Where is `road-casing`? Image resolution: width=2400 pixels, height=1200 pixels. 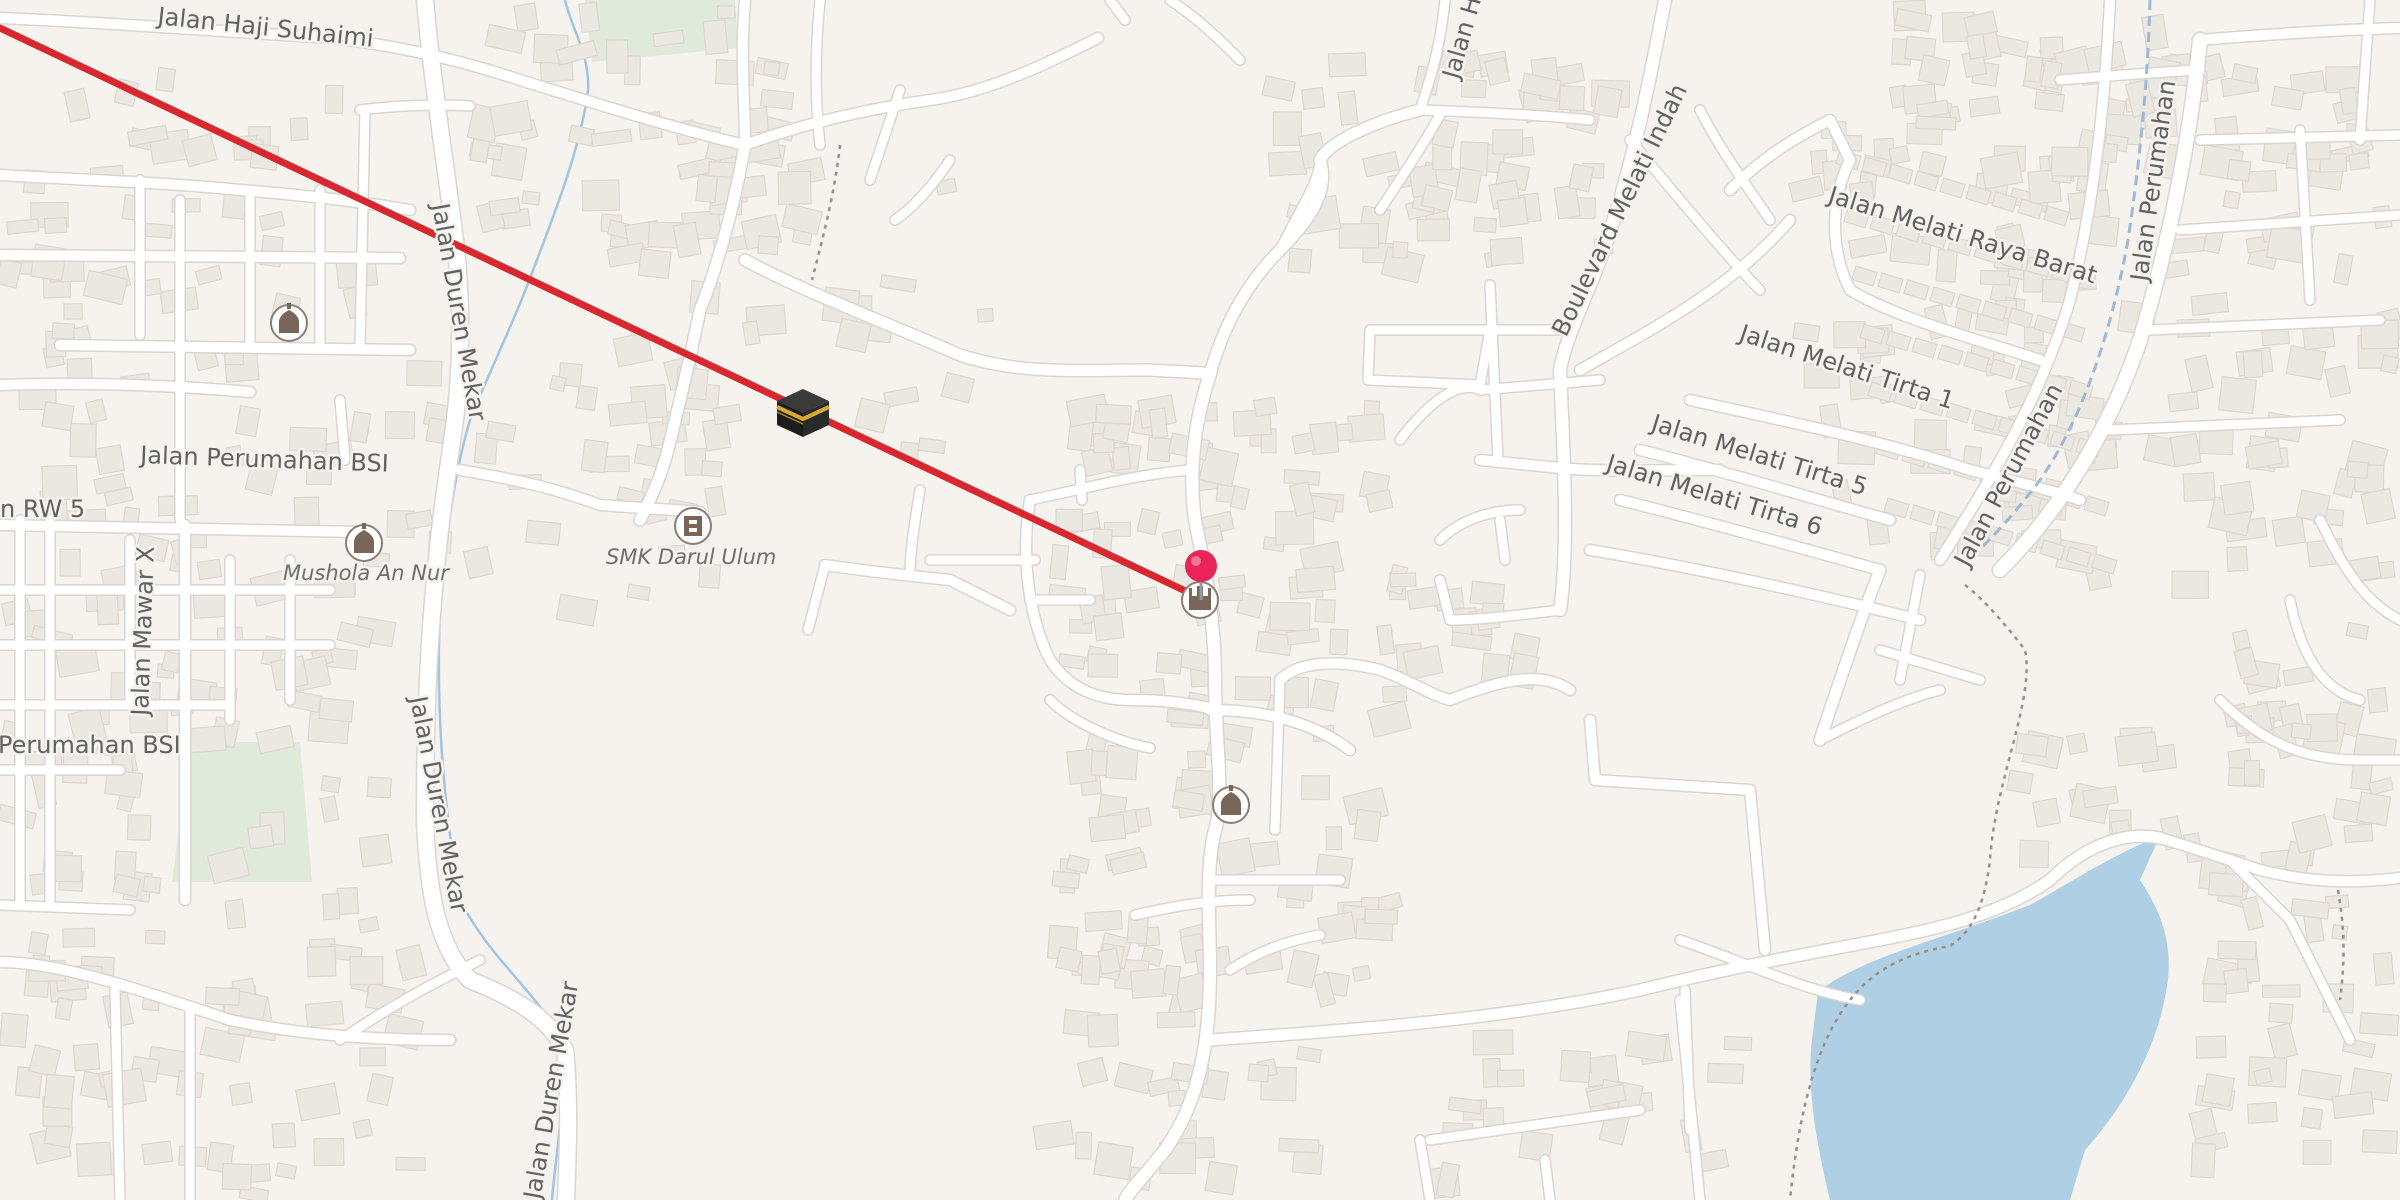
road-casing is located at coordinates (1677, 835).